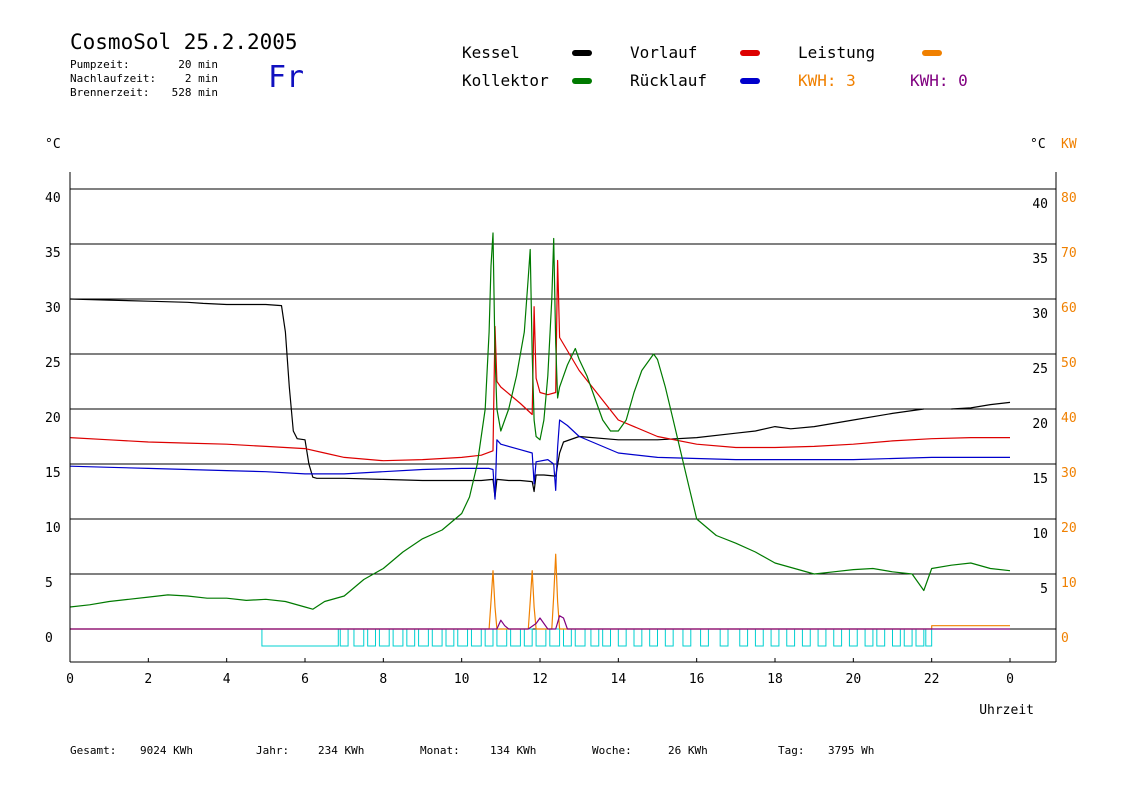 This screenshot has height=812, width=1148. Describe the element at coordinates (688, 750) in the screenshot. I see `footer-woche-value: 26 KWh` at that location.